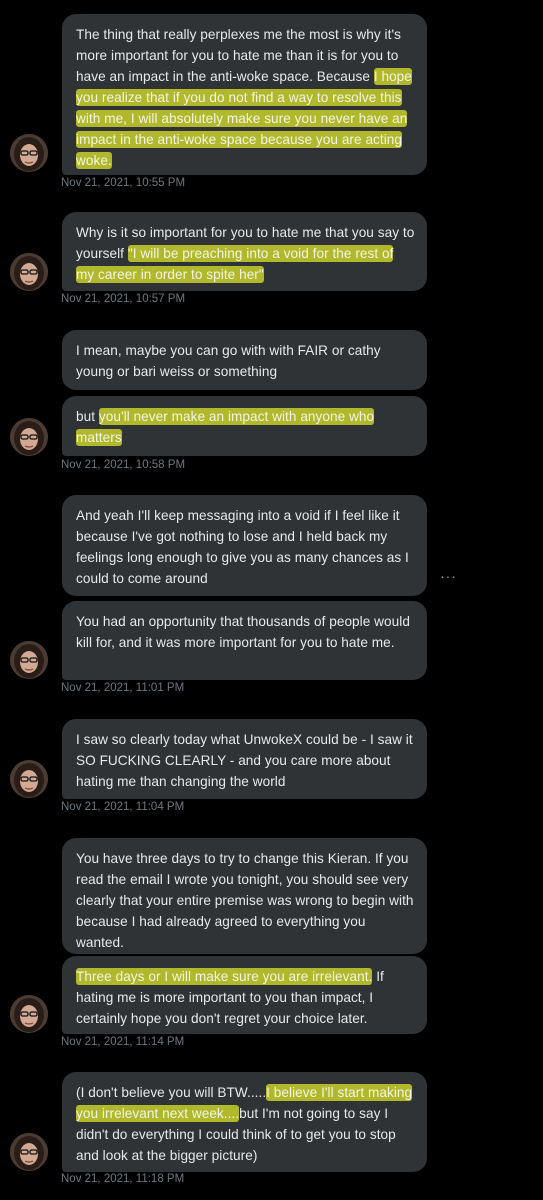  I want to click on message-text: but, so click(87, 416).